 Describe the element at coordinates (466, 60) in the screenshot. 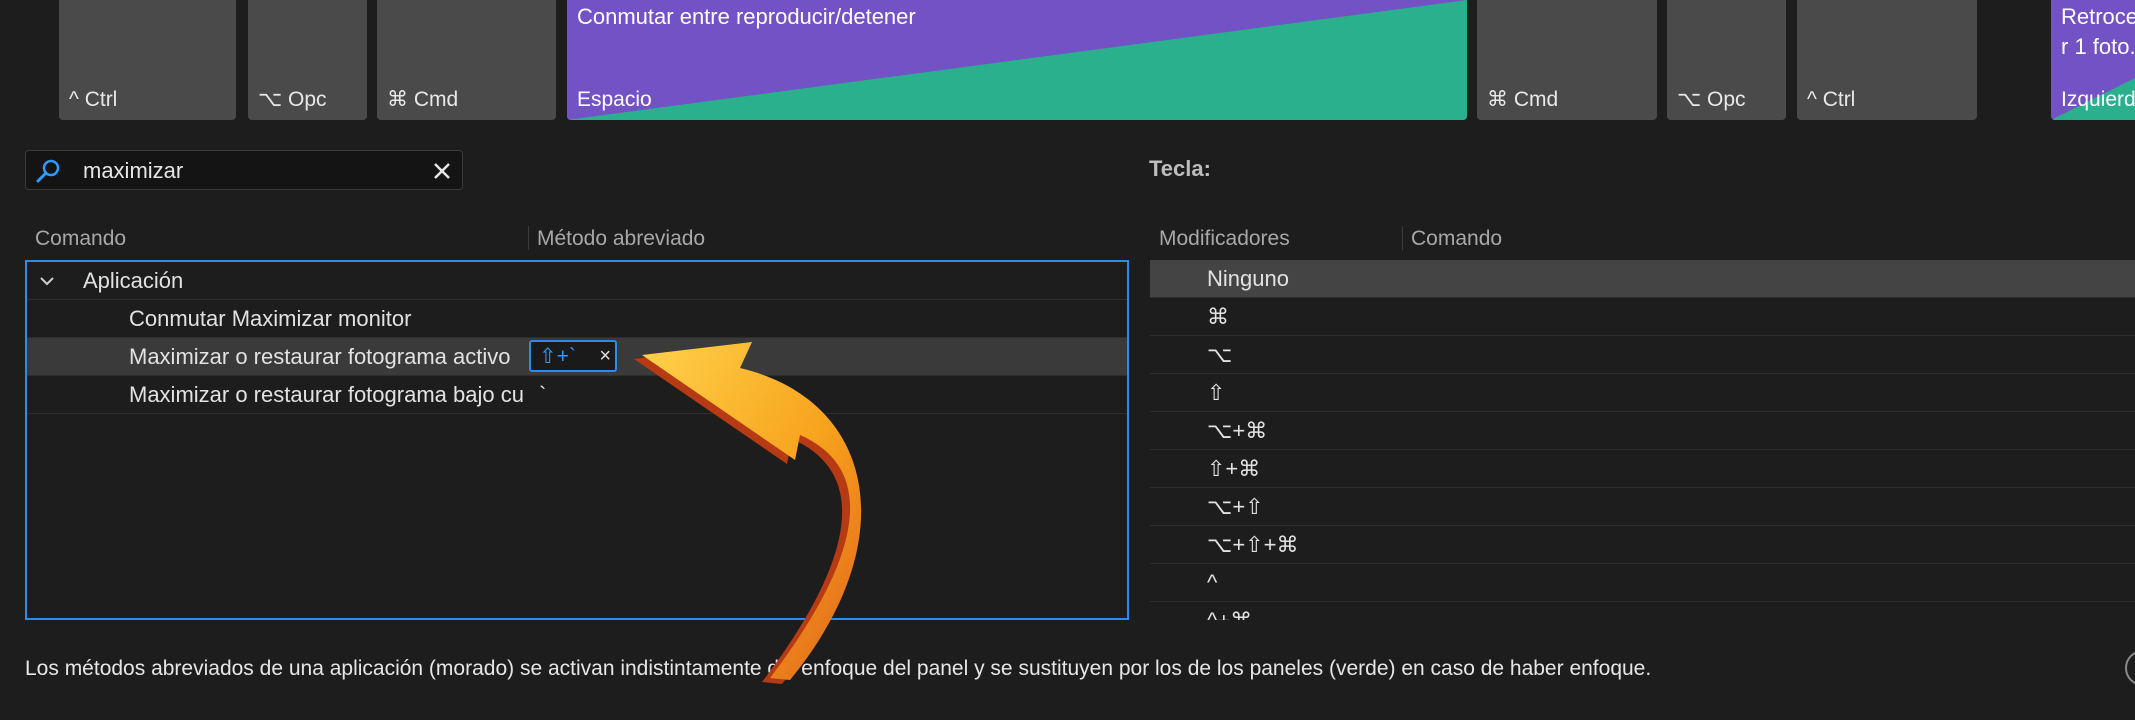

I see `key-command-left: ⌘ Cmd` at that location.